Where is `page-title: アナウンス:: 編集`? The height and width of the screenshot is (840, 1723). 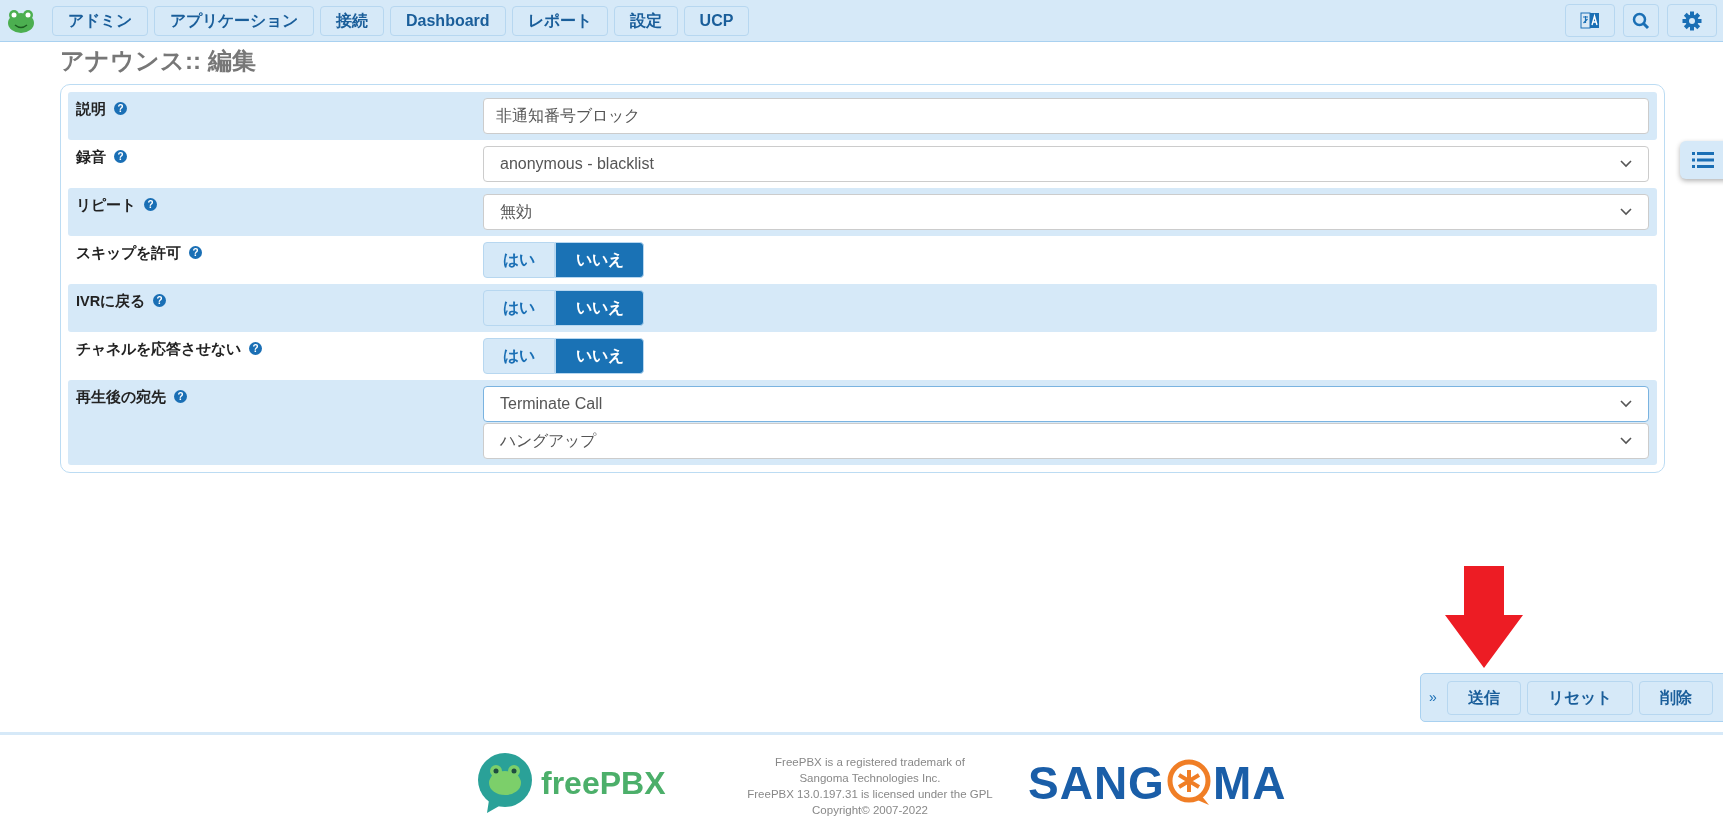
page-title: アナウンス:: 編集 is located at coordinates (158, 61).